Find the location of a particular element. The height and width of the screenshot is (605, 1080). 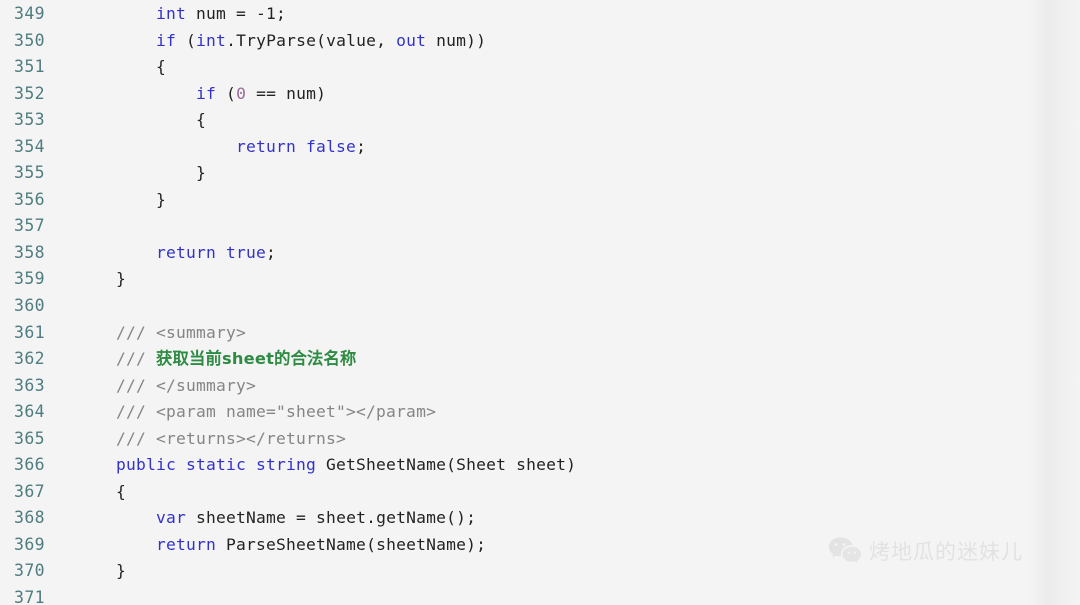

line-number: 359 is located at coordinates (30, 279).